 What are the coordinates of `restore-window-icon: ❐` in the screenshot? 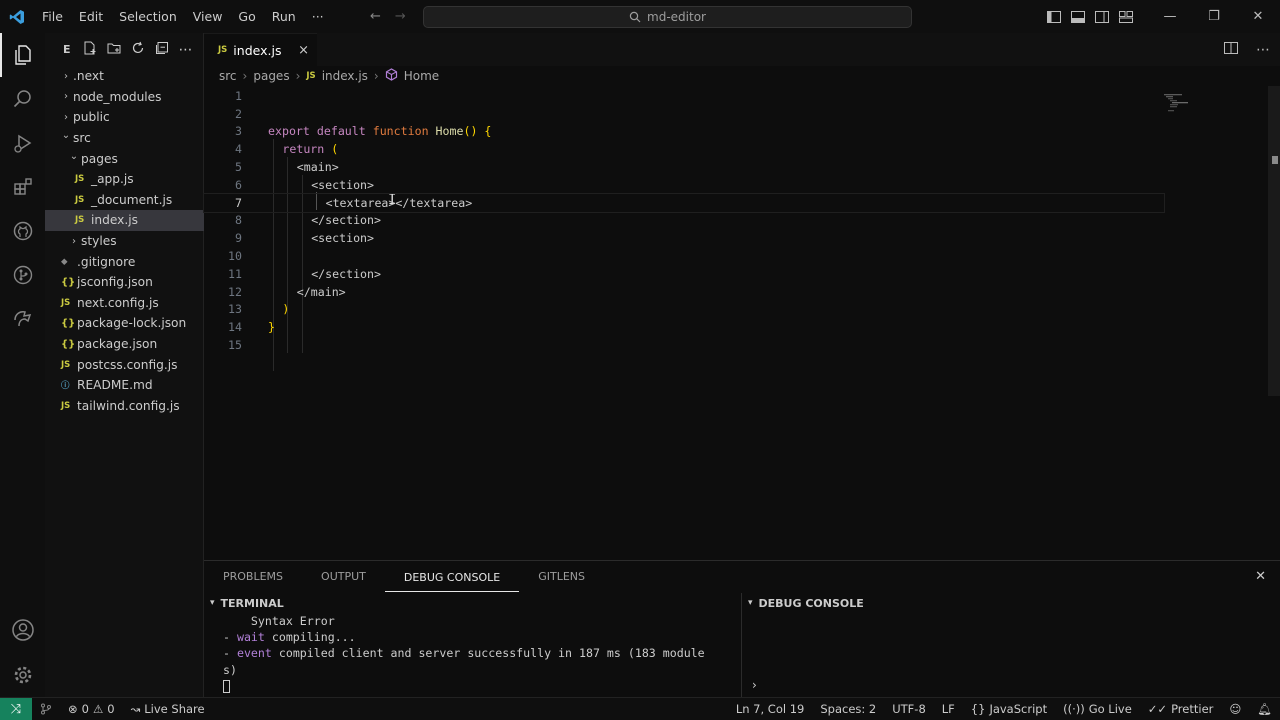 It's located at (1214, 16).